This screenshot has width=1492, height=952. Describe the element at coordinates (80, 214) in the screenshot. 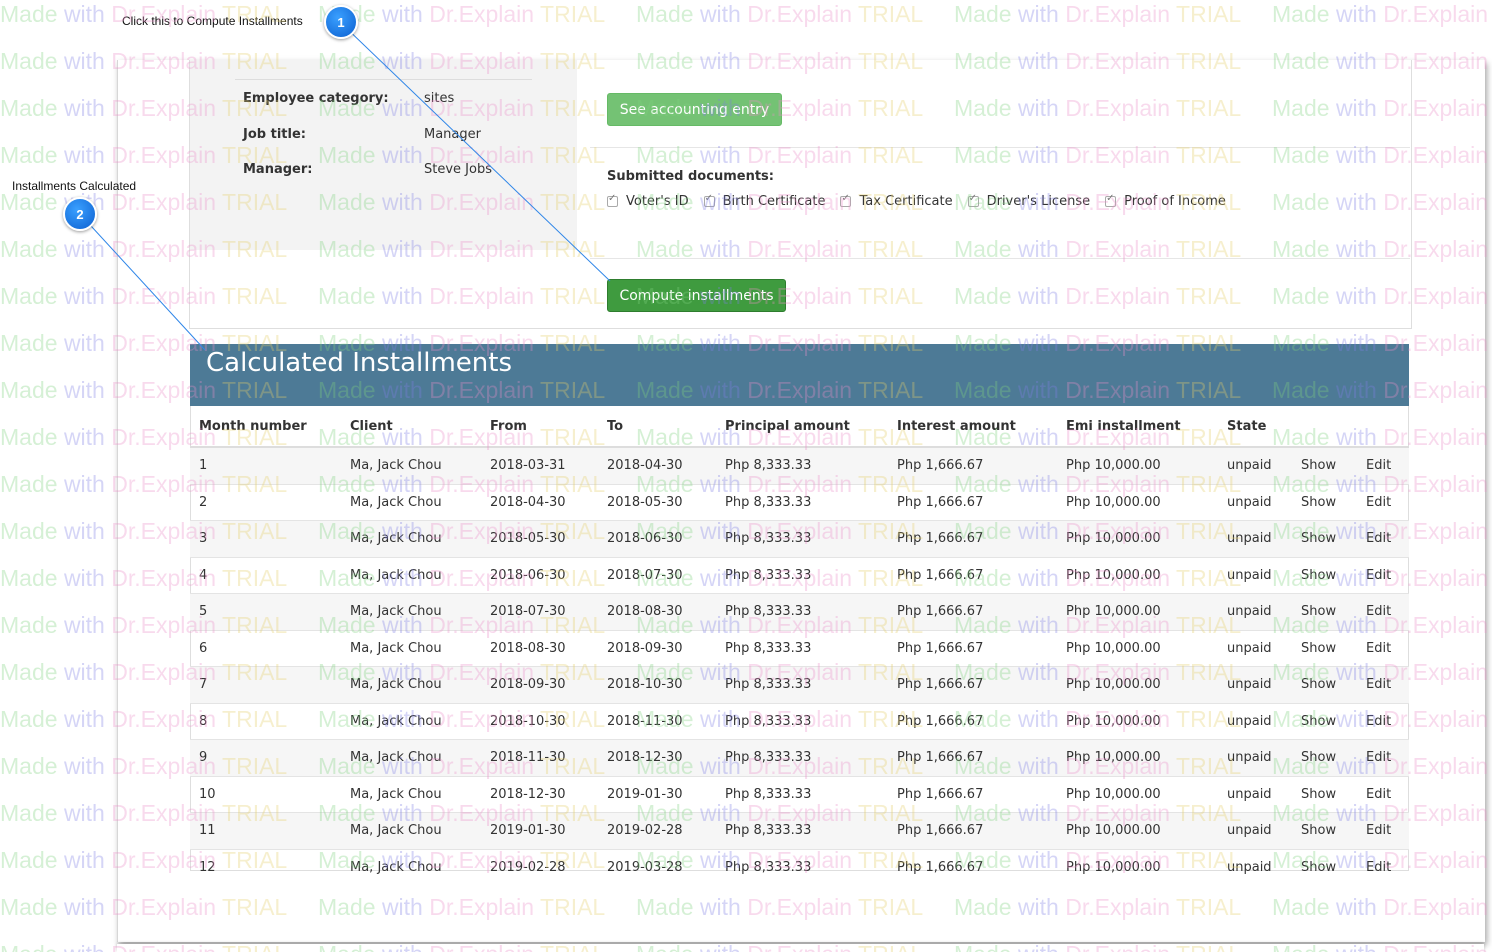

I see `callout-2-badge: 2` at that location.